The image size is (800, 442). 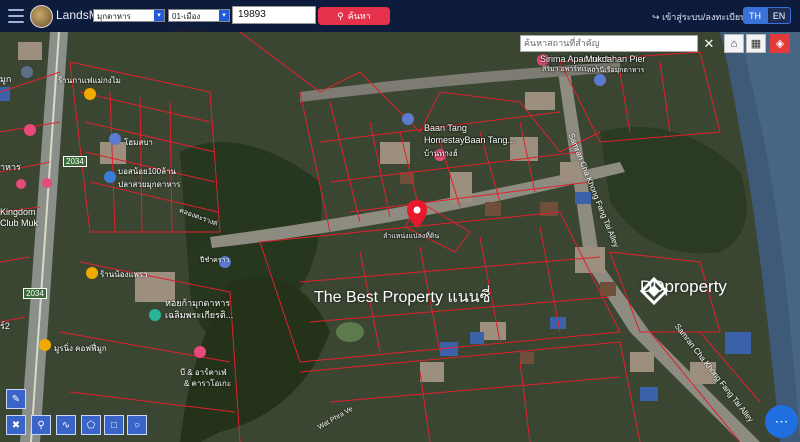 What do you see at coordinates (445, 128) in the screenshot?
I see `poi-label: Baan Tang` at bounding box center [445, 128].